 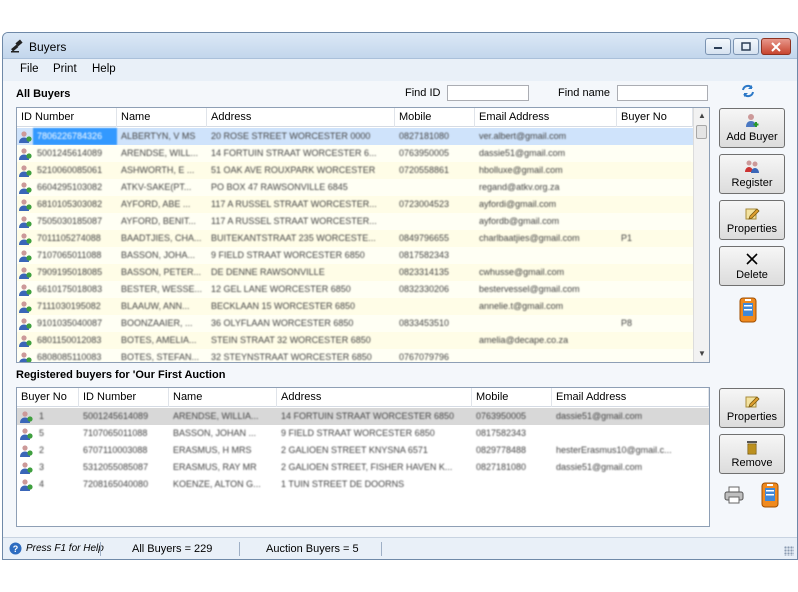 I want to click on table-cell: PO BOX 47 RAWSONVILLE 6845, so click(x=279, y=187).